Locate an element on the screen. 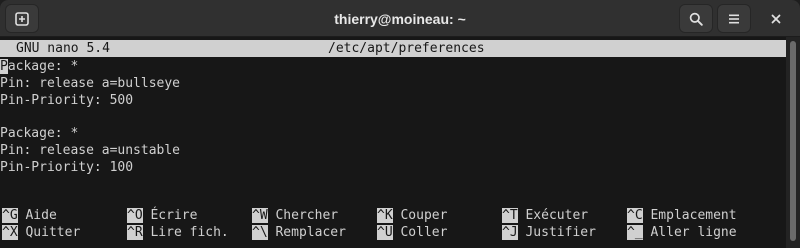 This screenshot has width=800, height=248. shortcut-cut: ^K Couper is located at coordinates (412, 215).